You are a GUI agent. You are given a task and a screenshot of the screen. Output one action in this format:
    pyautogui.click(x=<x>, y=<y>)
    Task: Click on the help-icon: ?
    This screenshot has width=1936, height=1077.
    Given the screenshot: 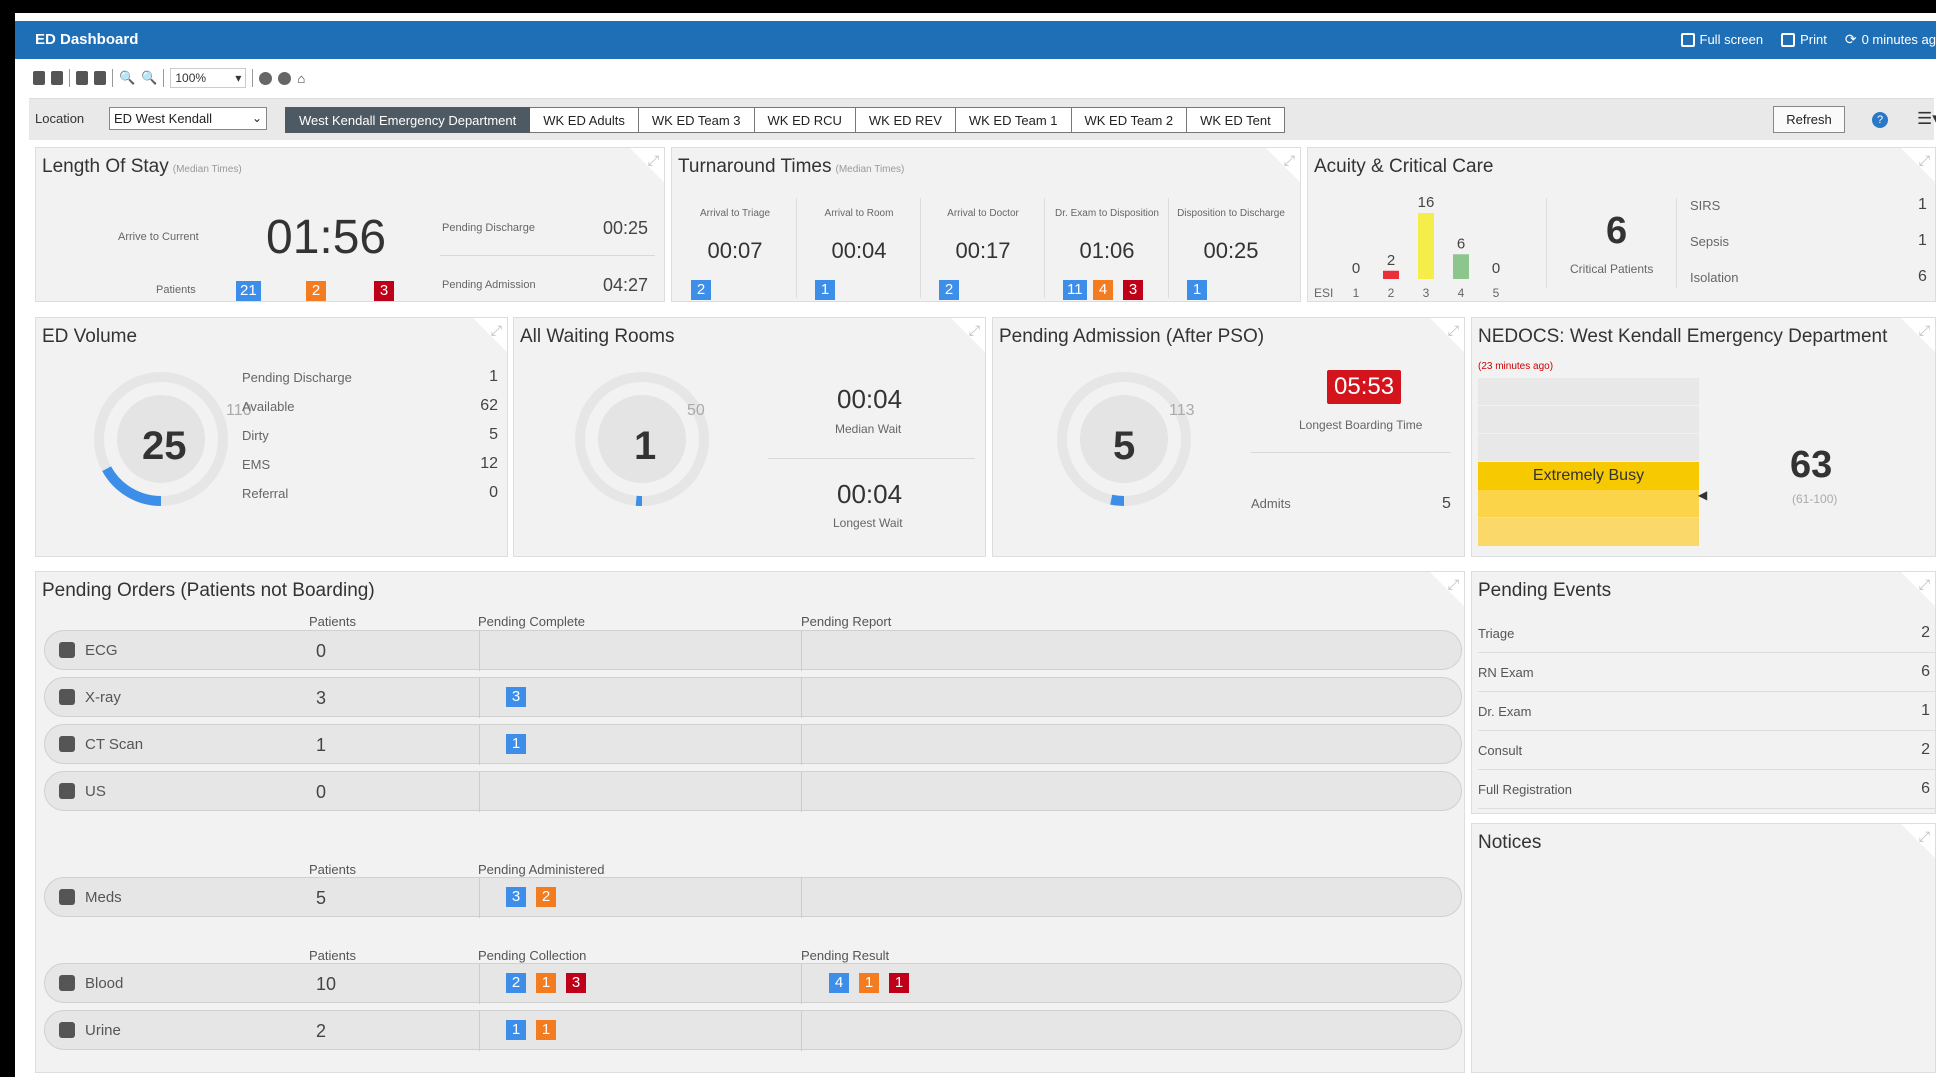 What is the action you would take?
    pyautogui.click(x=1880, y=120)
    